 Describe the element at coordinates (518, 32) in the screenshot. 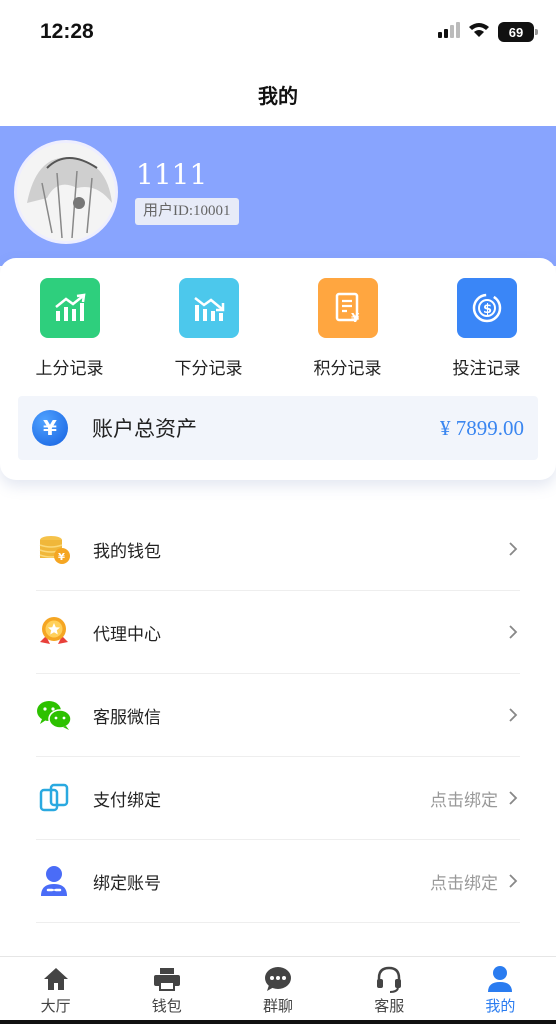

I see `battery-icon: 69` at that location.